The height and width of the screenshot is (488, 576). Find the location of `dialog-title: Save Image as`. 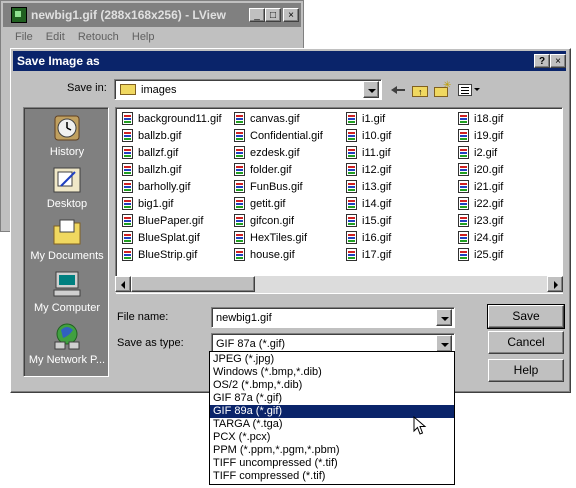

dialog-title: Save Image as is located at coordinates (58, 61).